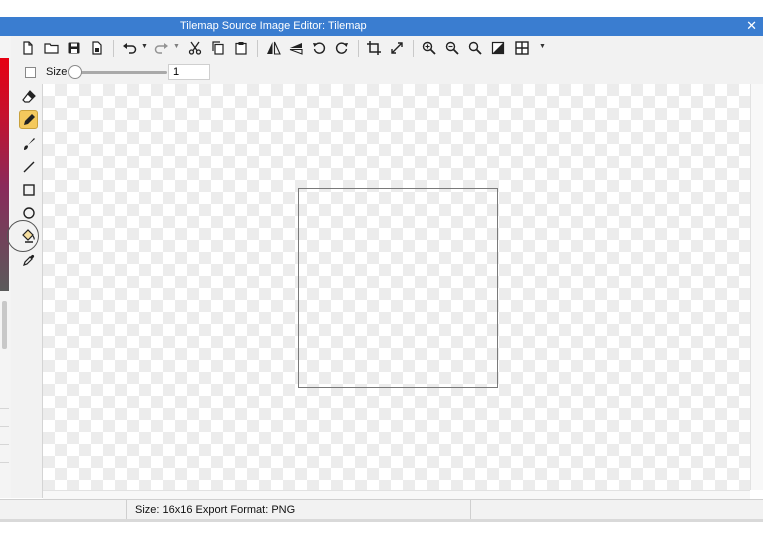 The image size is (763, 541). I want to click on window-title: Tilemap Source Image Editor: Tilemap, so click(273, 26).